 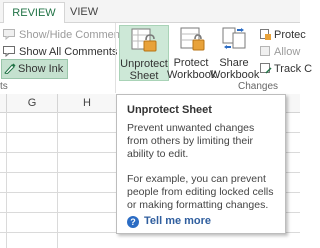 What do you see at coordinates (290, 35) in the screenshot?
I see `protect-shared-label: Protec` at bounding box center [290, 35].